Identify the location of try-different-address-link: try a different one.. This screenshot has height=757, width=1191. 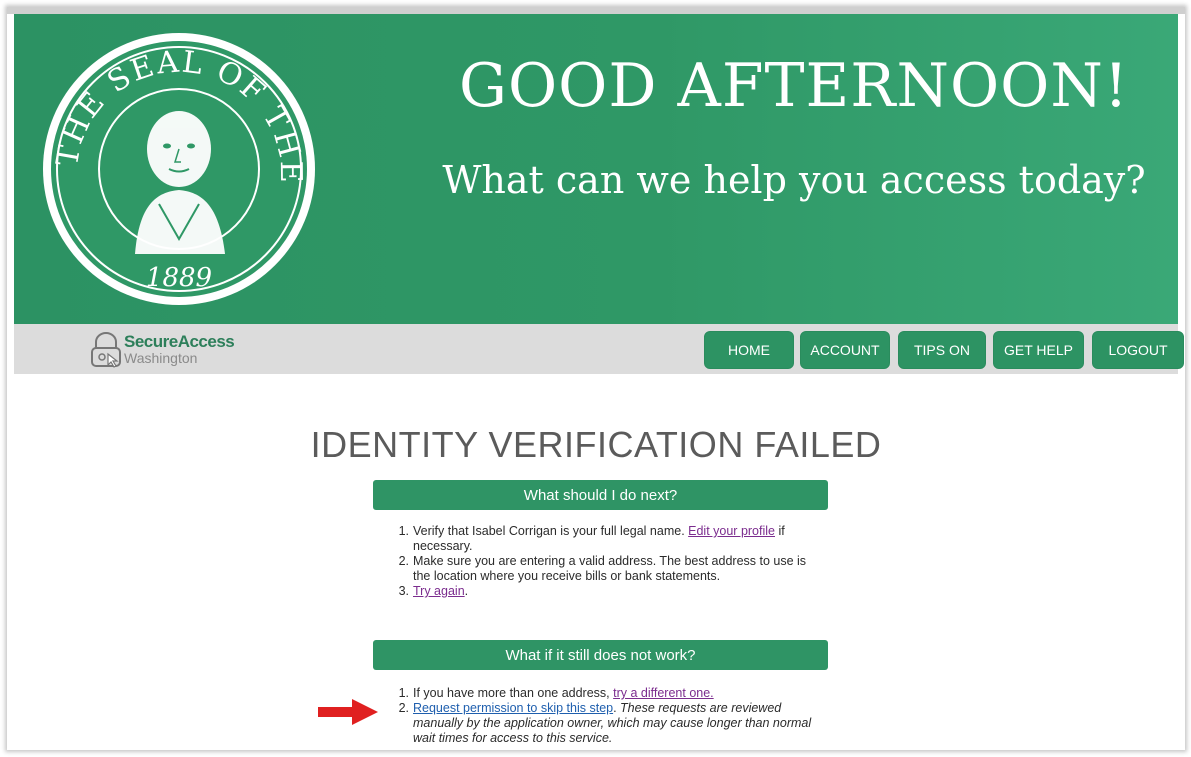
(663, 693).